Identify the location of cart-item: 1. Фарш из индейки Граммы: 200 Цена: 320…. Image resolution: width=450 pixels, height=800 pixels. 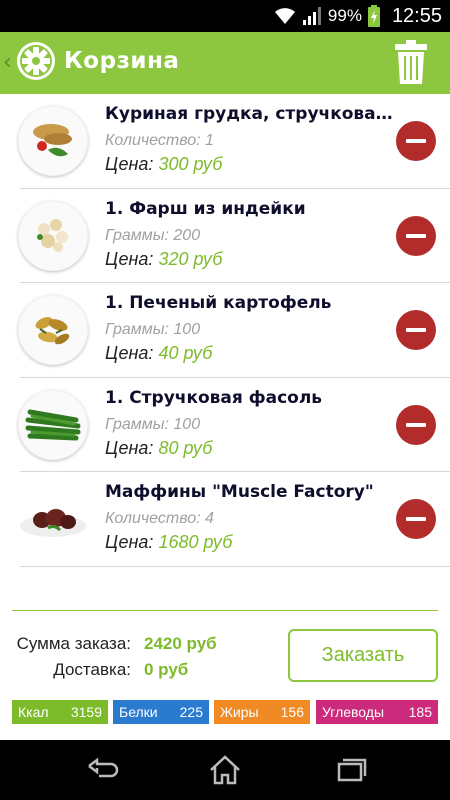
(234, 236).